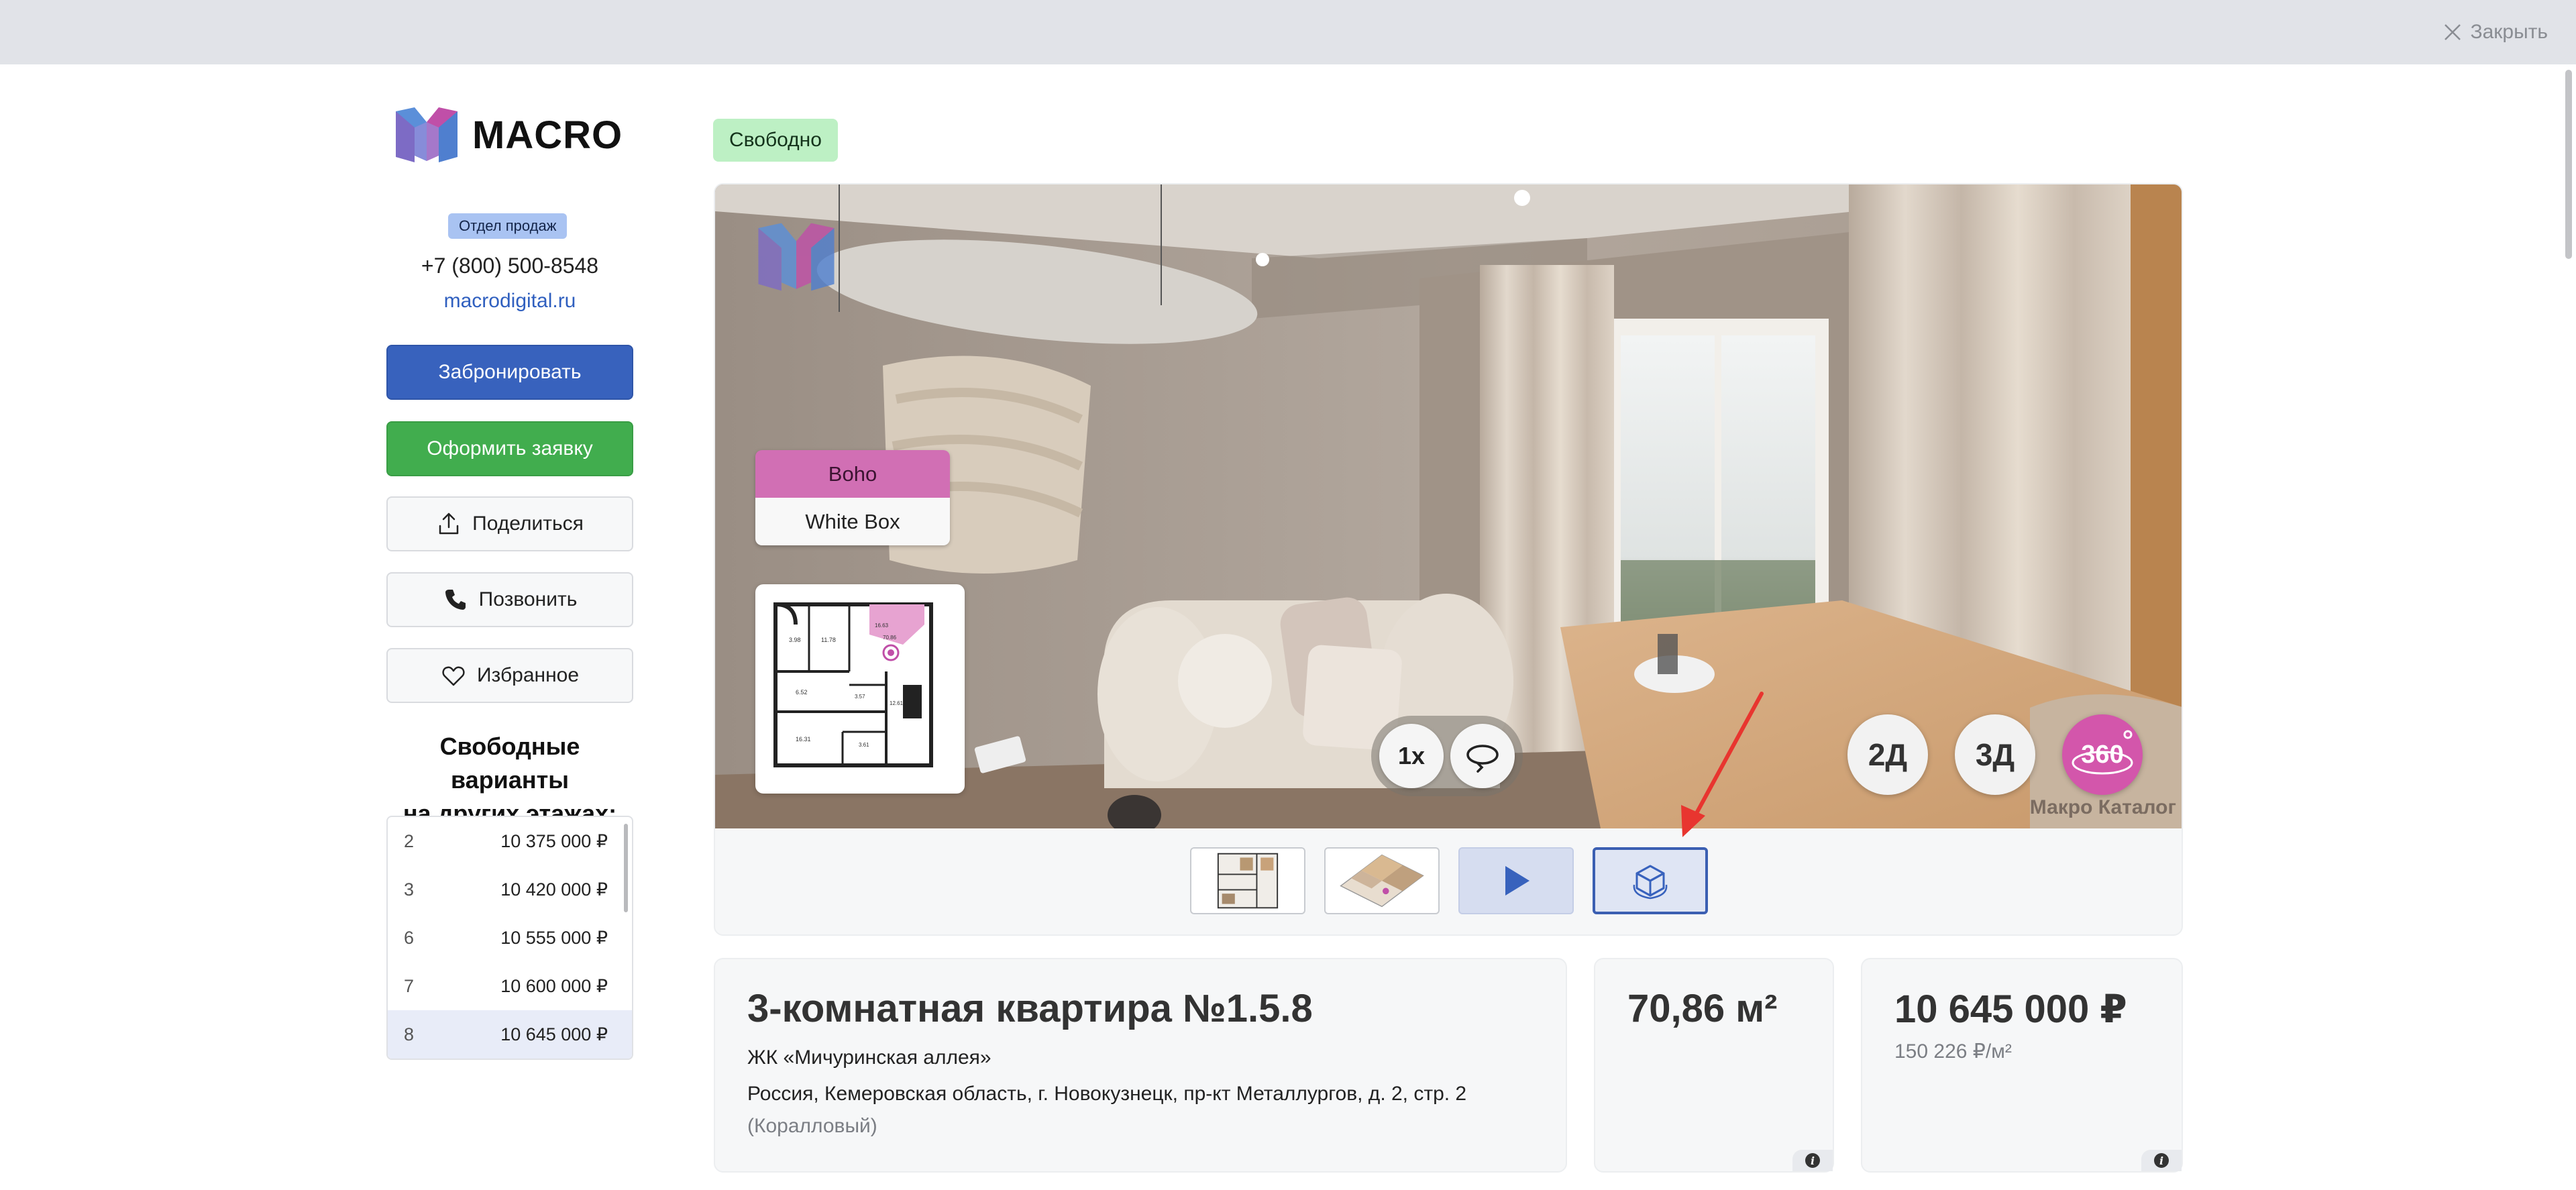 Image resolution: width=2576 pixels, height=1190 pixels. What do you see at coordinates (528, 599) in the screenshot?
I see `call-button-label: Позвонить` at bounding box center [528, 599].